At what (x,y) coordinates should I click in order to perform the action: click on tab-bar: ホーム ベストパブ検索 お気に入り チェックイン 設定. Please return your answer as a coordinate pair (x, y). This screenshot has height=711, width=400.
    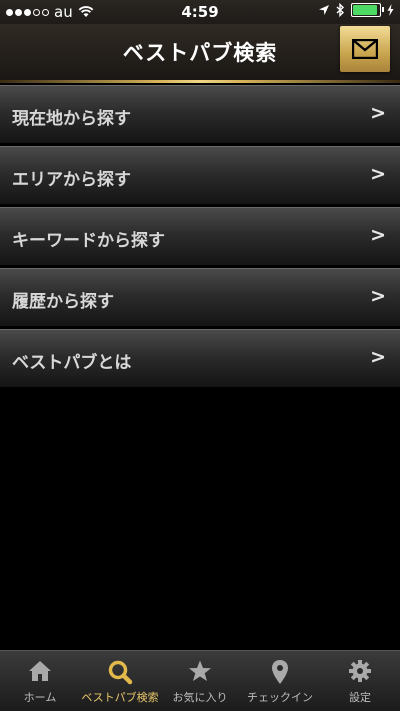
    Looking at the image, I should click on (200, 680).